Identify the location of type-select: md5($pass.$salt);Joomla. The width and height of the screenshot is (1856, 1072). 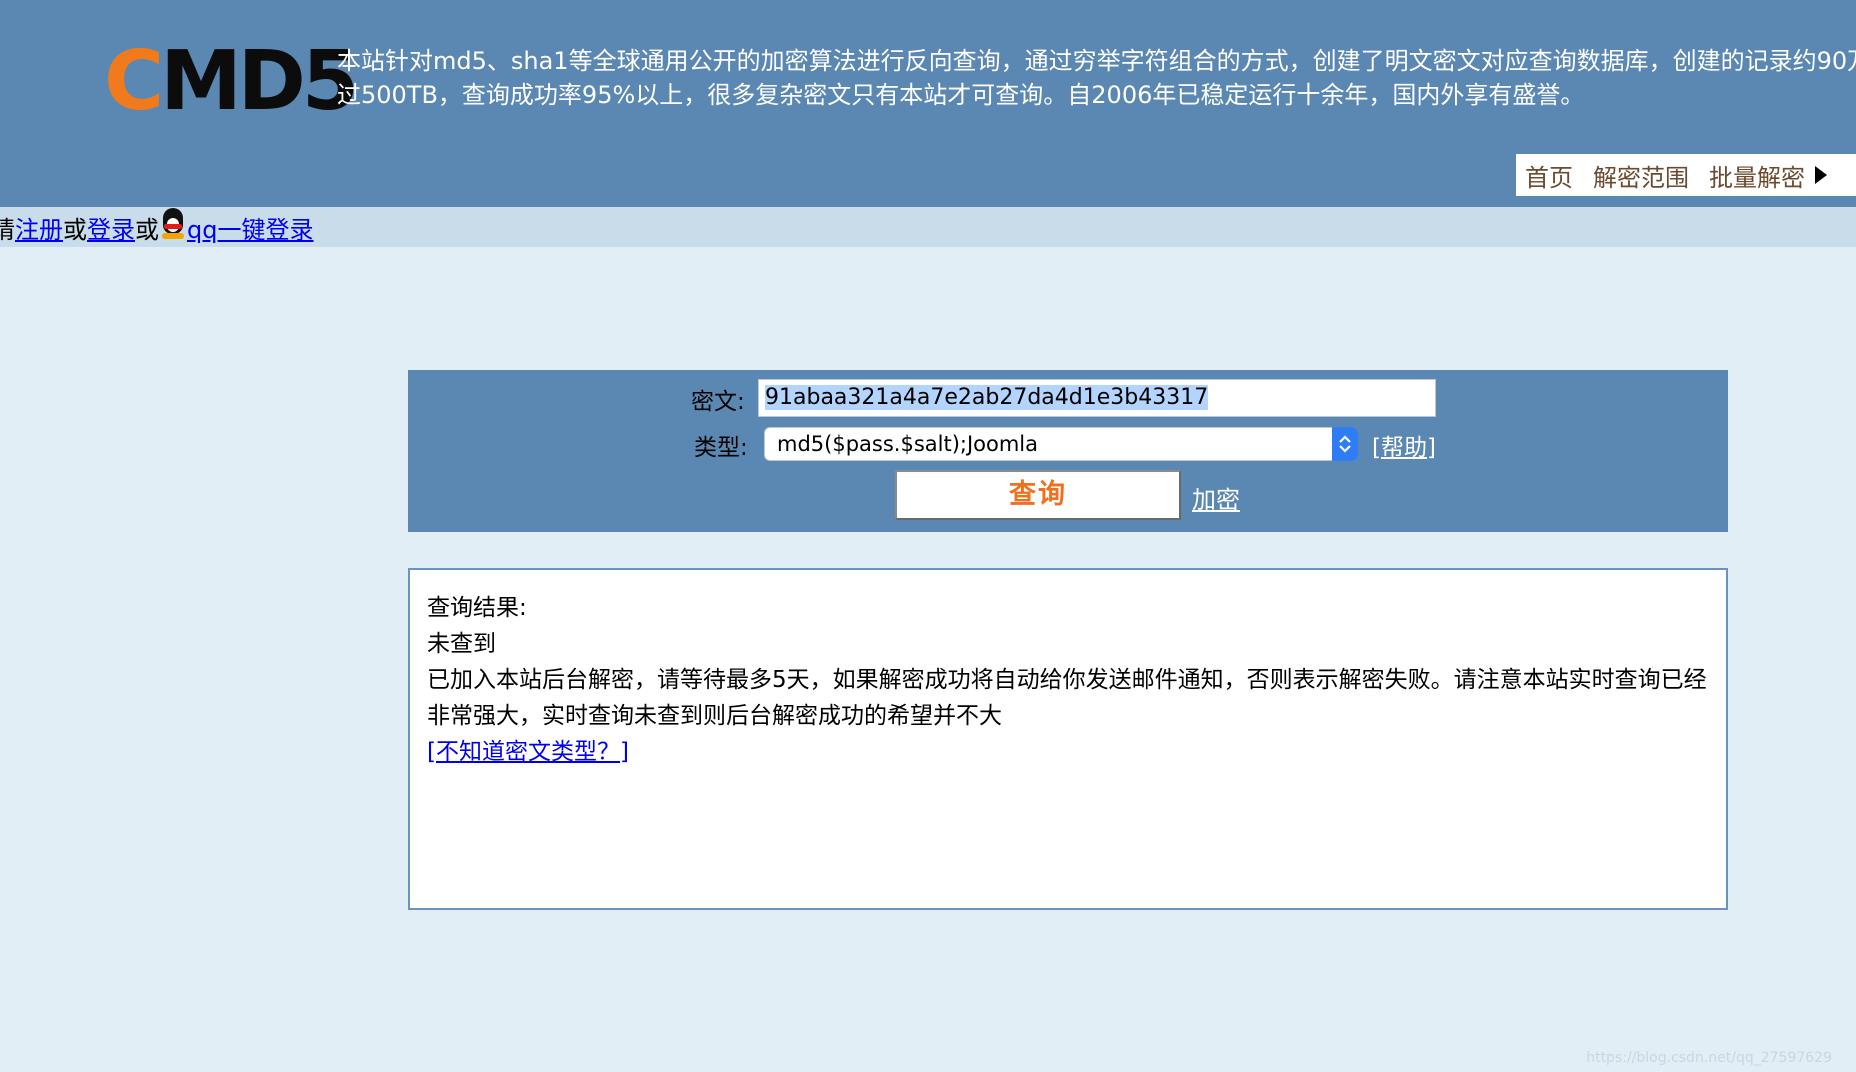
(1061, 444).